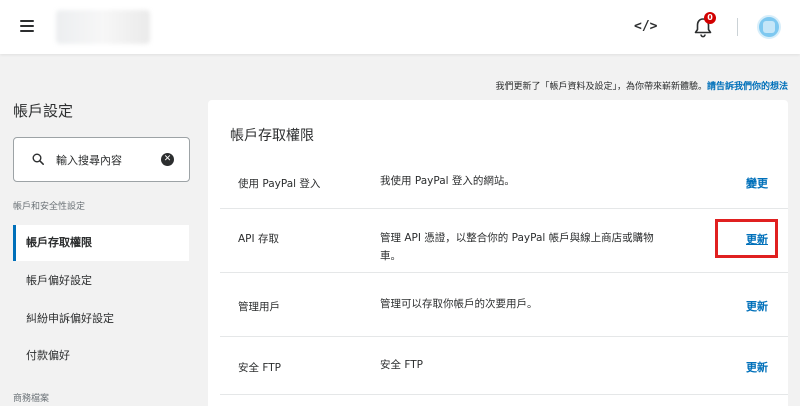 The image size is (800, 406). Describe the element at coordinates (447, 181) in the screenshot. I see `row-description: 我使用 PayPal 登入的網站。` at that location.